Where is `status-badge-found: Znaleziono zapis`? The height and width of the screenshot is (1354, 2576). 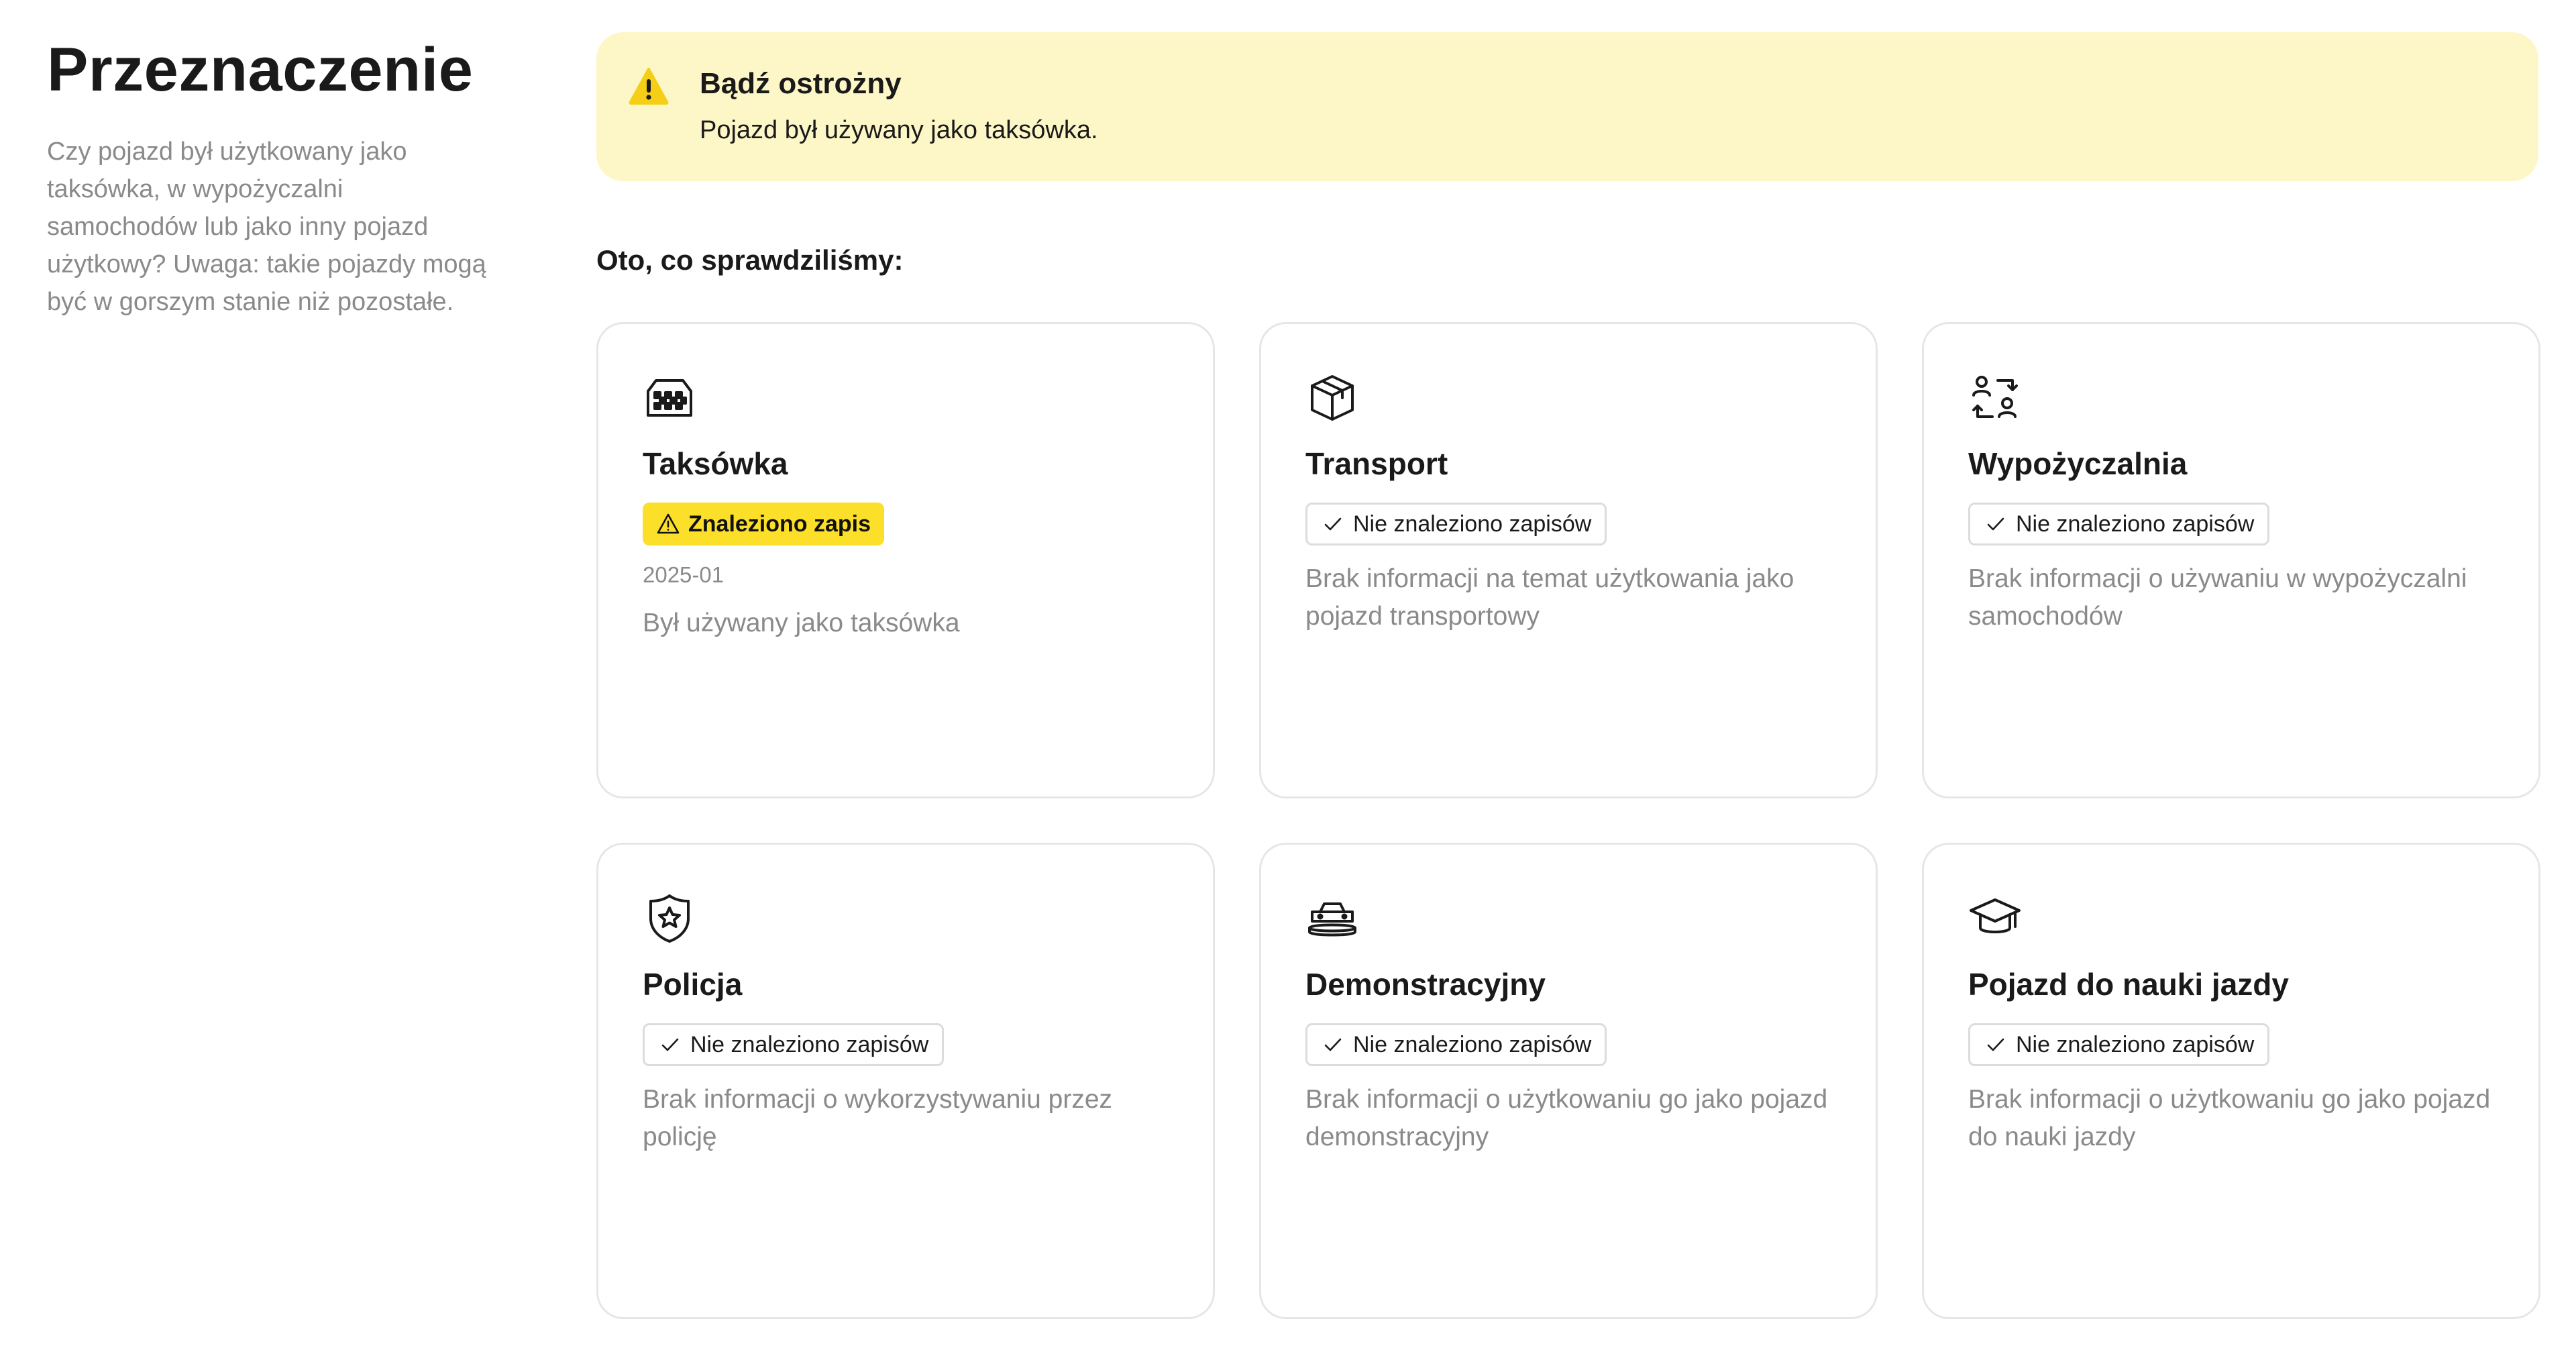 status-badge-found: Znaleziono zapis is located at coordinates (764, 524).